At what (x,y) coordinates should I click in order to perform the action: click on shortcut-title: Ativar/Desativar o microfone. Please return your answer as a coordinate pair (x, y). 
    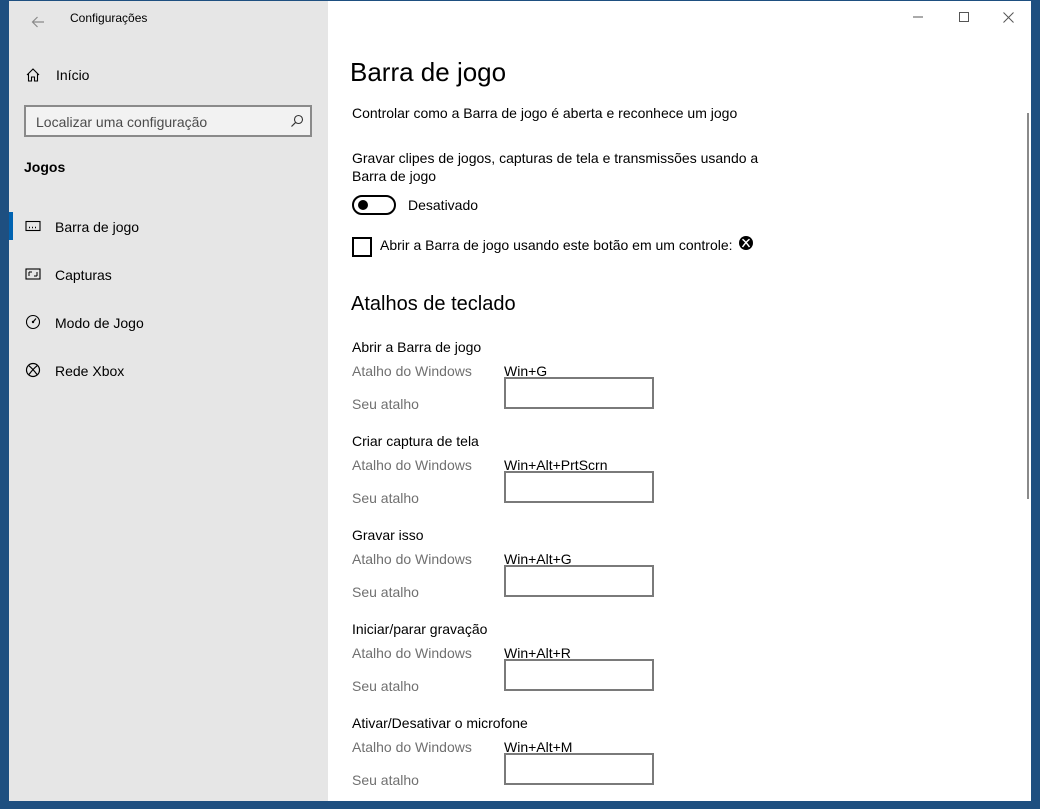
    Looking at the image, I should click on (440, 723).